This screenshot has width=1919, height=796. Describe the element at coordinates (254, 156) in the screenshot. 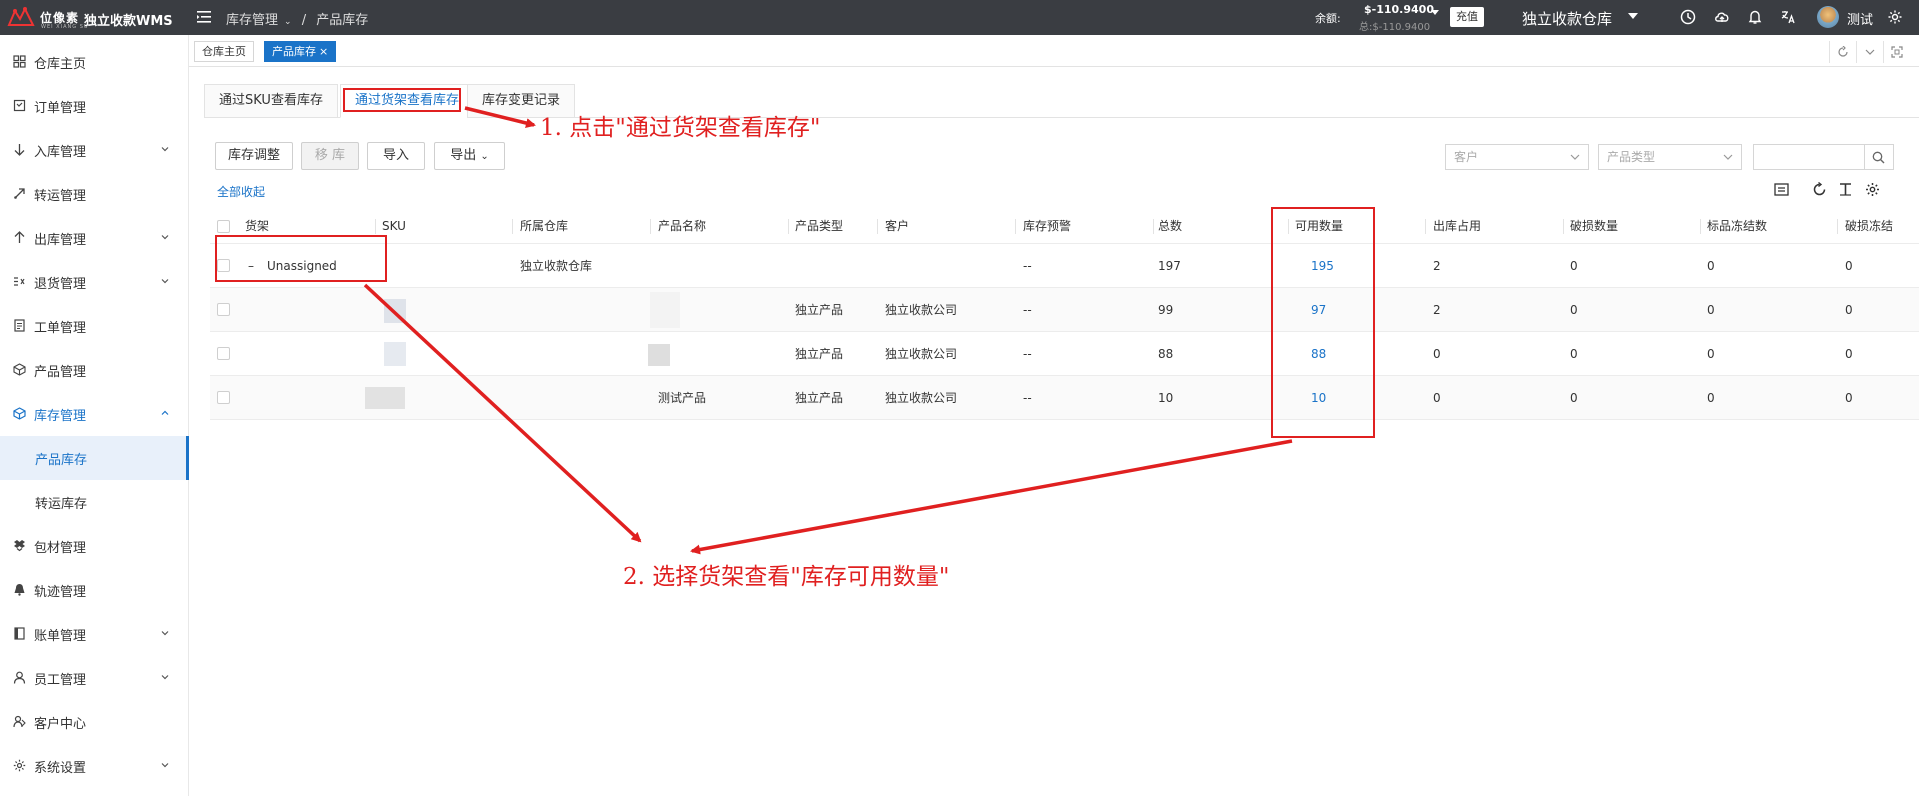

I see `stock-adjust-button: 库存调整` at that location.